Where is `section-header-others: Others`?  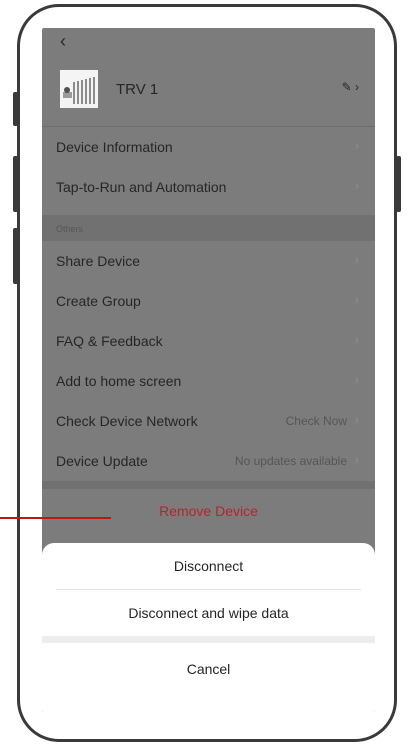
section-header-others: Others is located at coordinates (208, 228).